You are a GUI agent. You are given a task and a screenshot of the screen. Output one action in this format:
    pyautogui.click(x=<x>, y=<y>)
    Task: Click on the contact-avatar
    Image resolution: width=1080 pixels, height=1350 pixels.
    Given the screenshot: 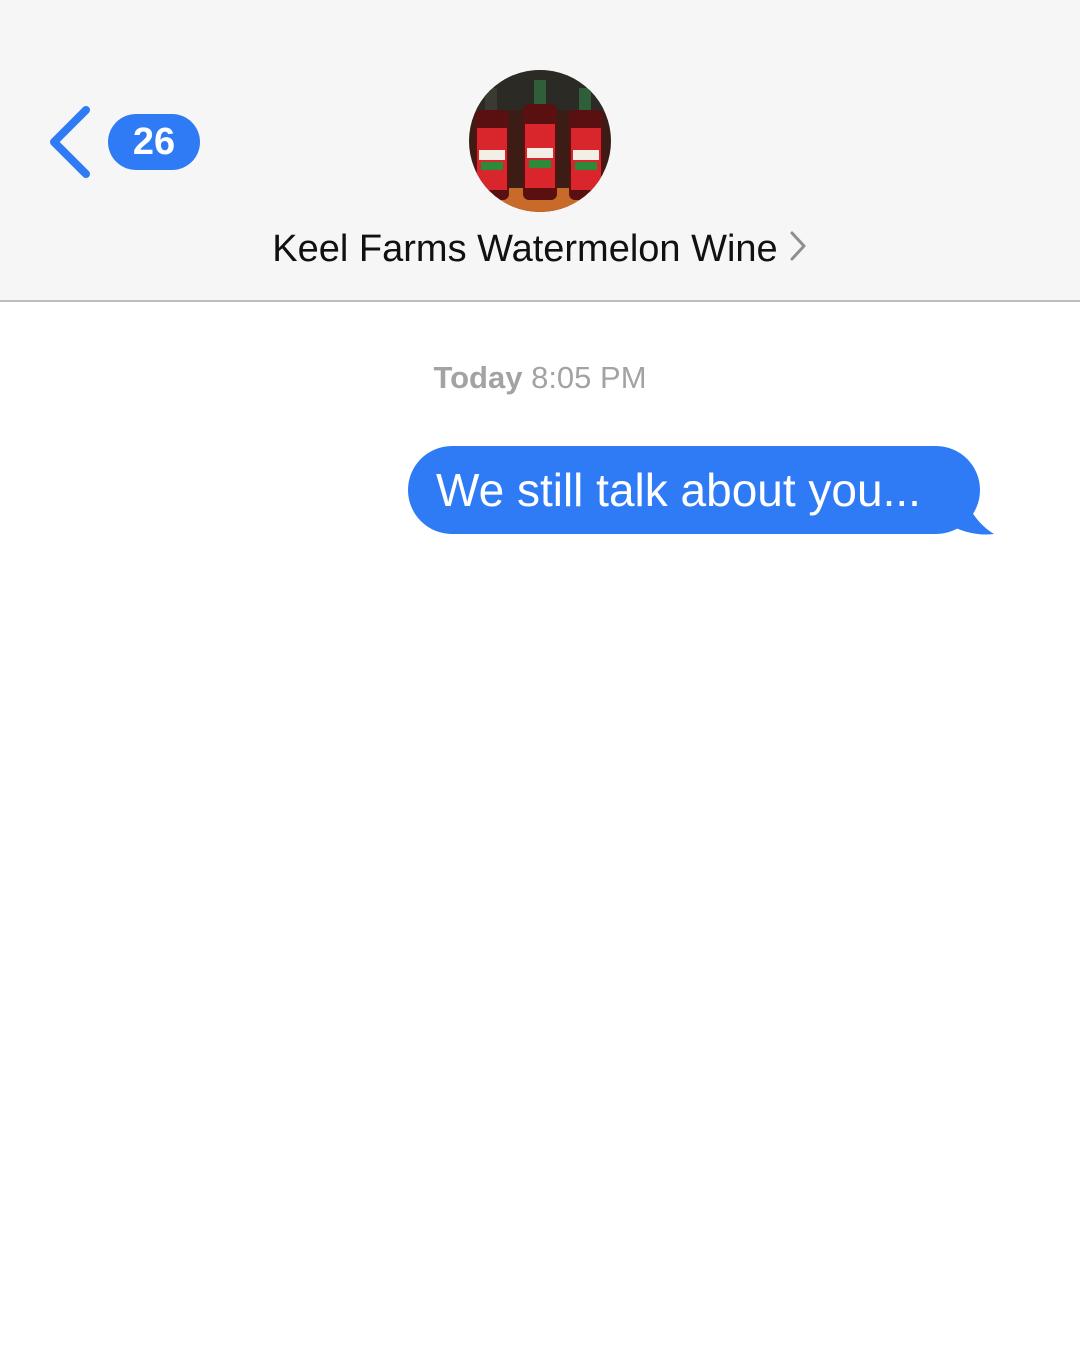 What is the action you would take?
    pyautogui.click(x=540, y=141)
    